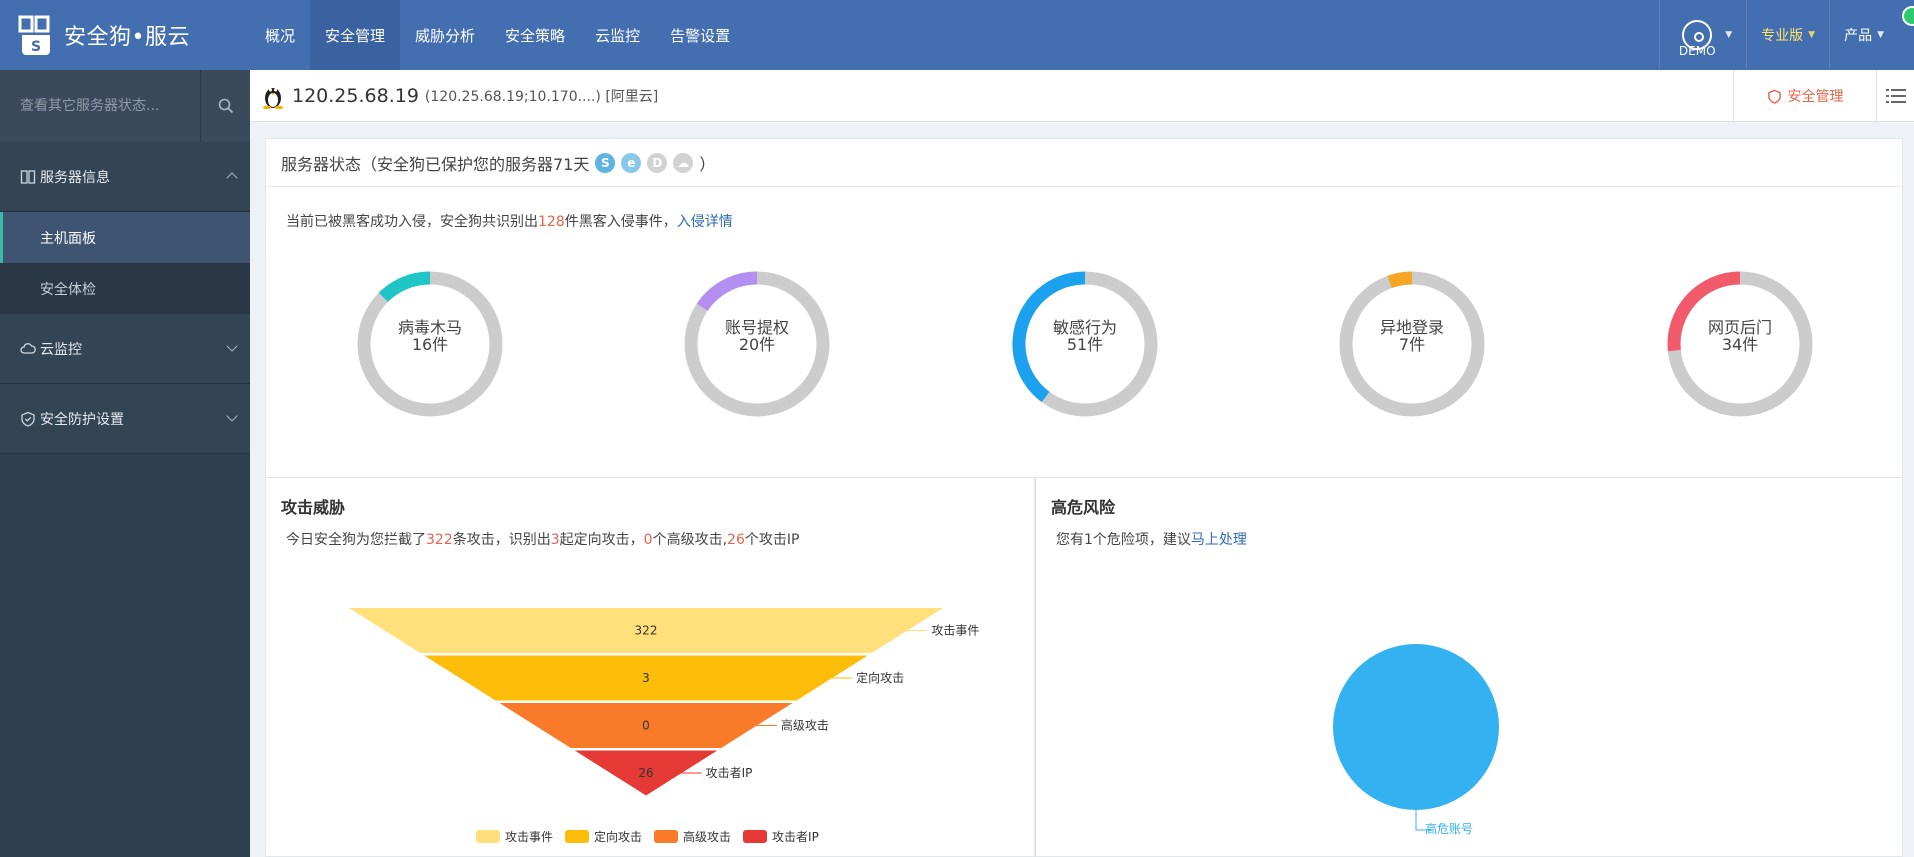 The height and width of the screenshot is (857, 1914). Describe the element at coordinates (1858, 36) in the screenshot. I see `product-label: 产品` at that location.